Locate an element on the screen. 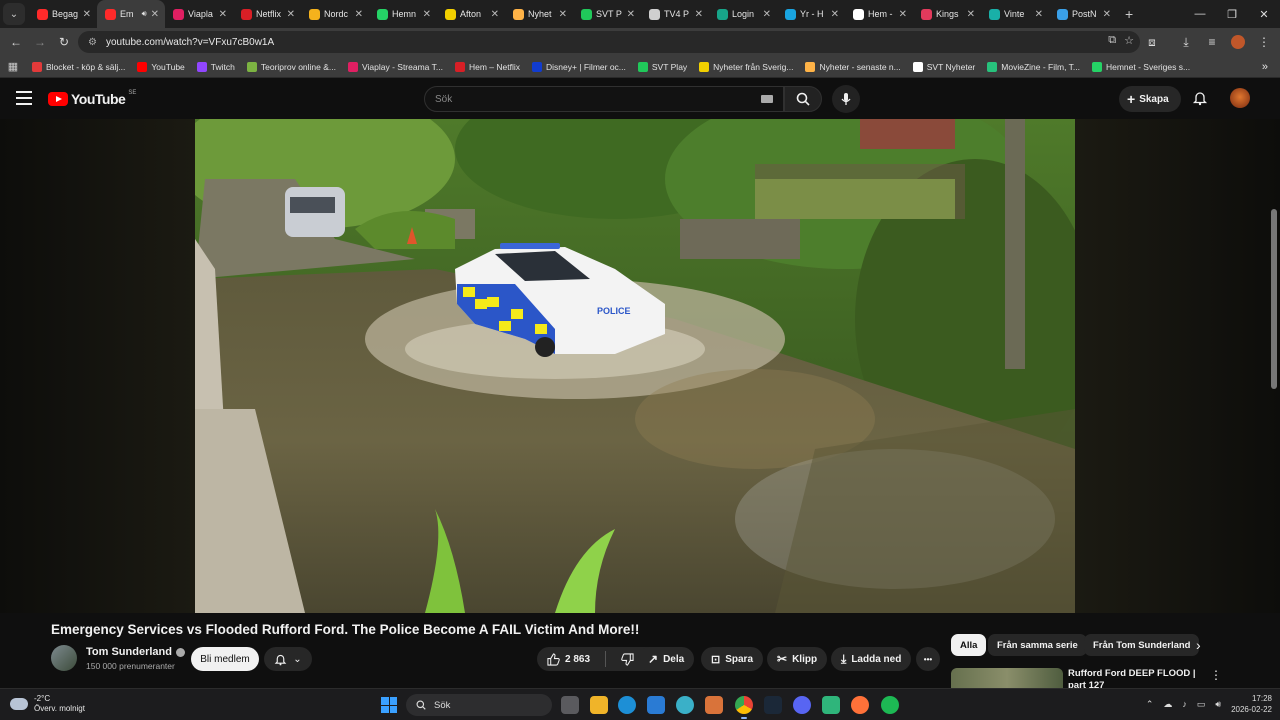 This screenshot has width=1280, height=720. voice-search-button is located at coordinates (846, 99).